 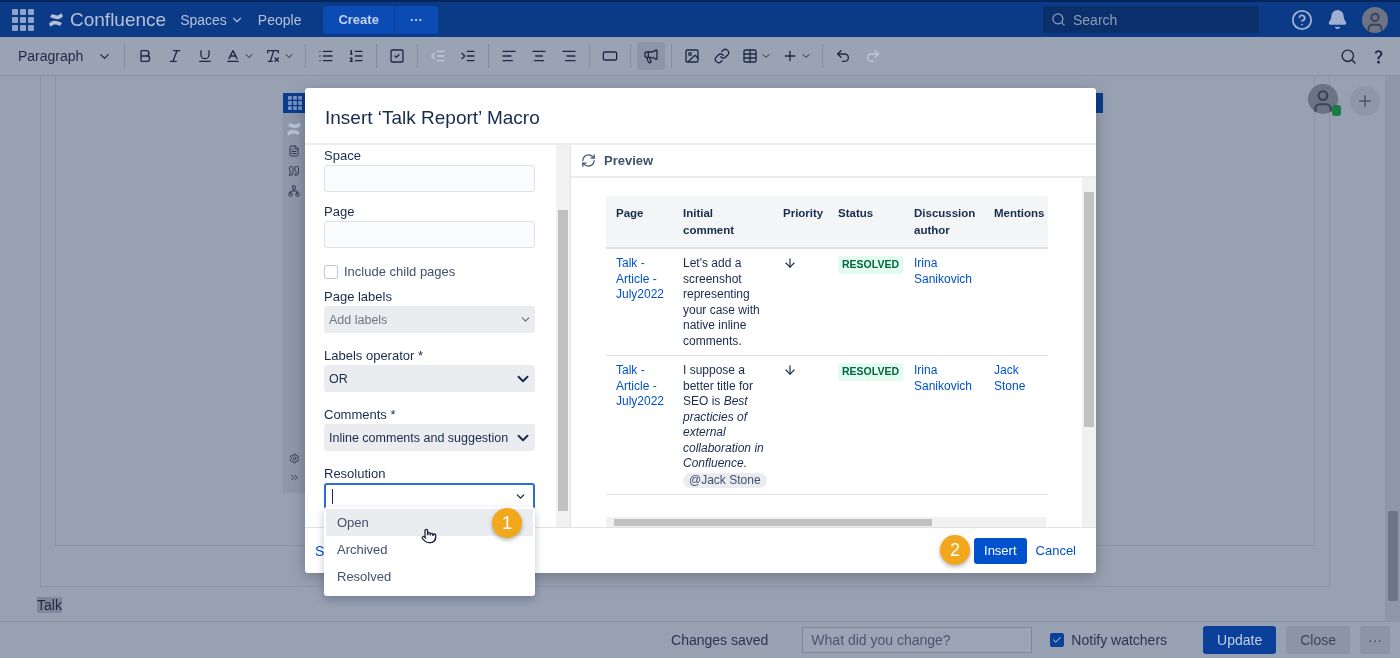 I want to click on refresh-icon, so click(x=588, y=160).